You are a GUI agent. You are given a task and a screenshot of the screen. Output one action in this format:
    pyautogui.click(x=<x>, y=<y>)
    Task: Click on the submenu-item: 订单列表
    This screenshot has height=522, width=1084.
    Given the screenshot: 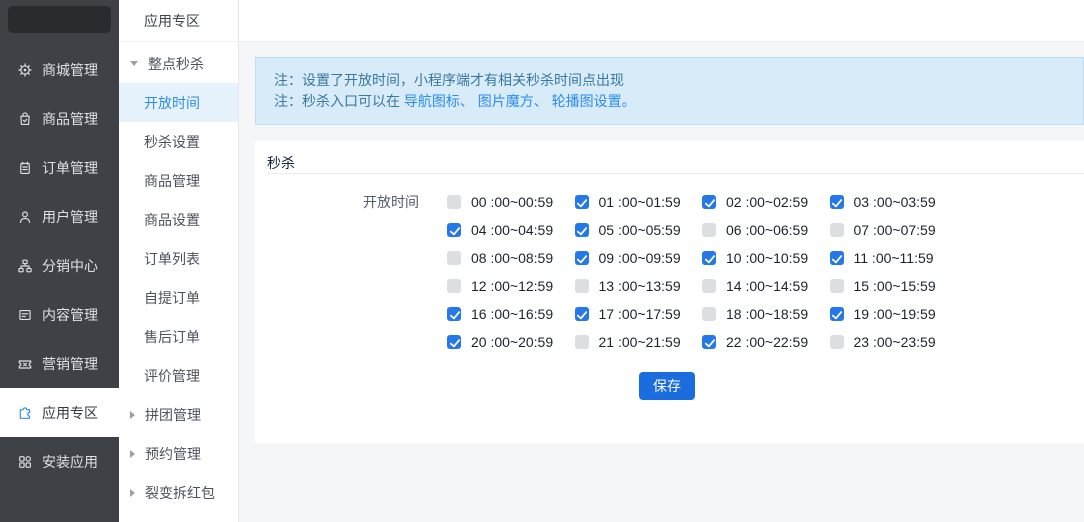 What is the action you would take?
    pyautogui.click(x=178, y=258)
    